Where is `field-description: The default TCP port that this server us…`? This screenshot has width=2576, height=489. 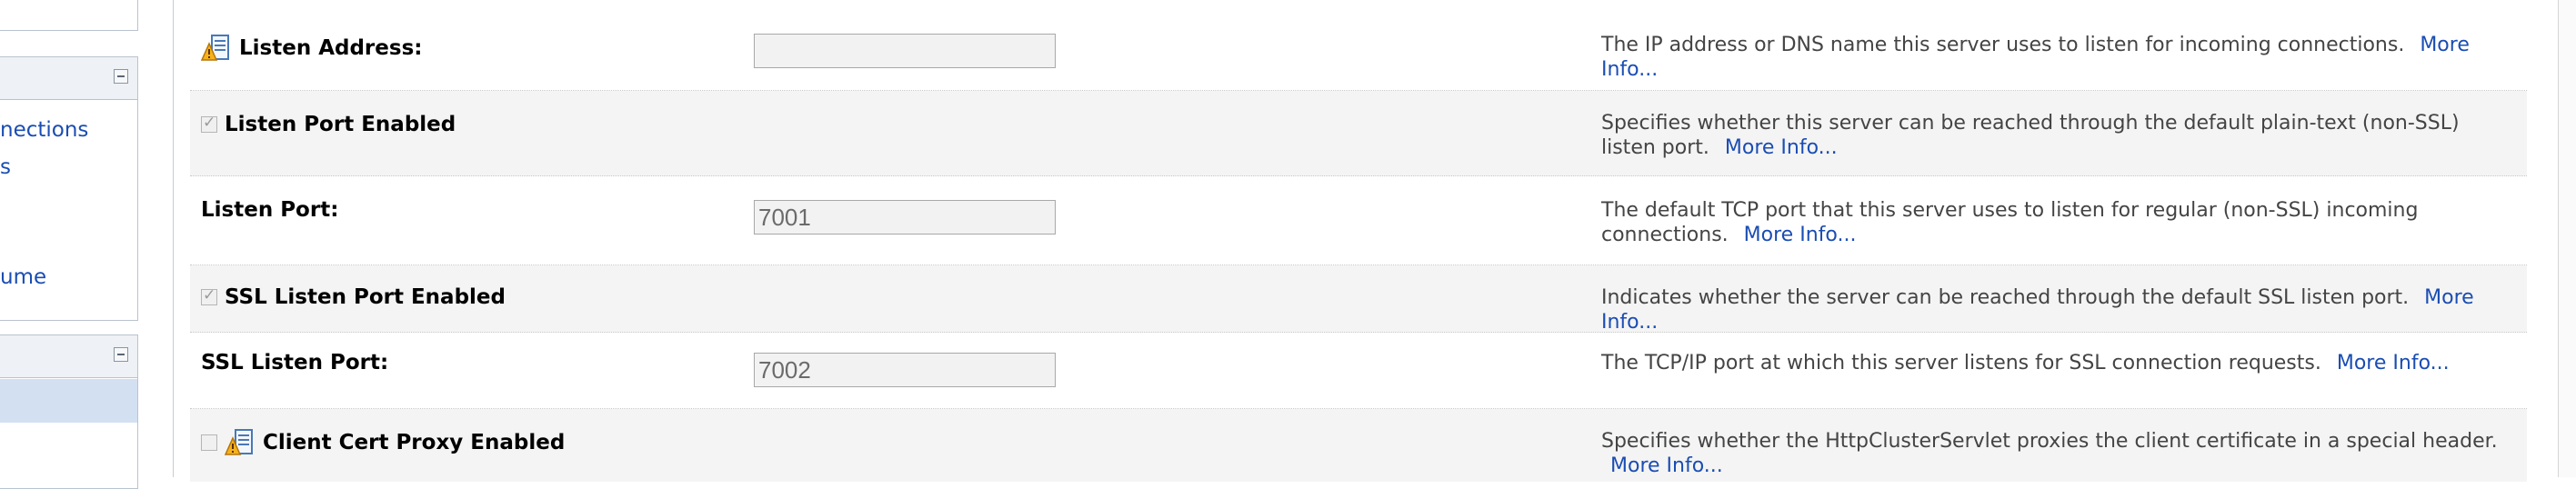
field-description: The default TCP port that this server us… is located at coordinates (2060, 222).